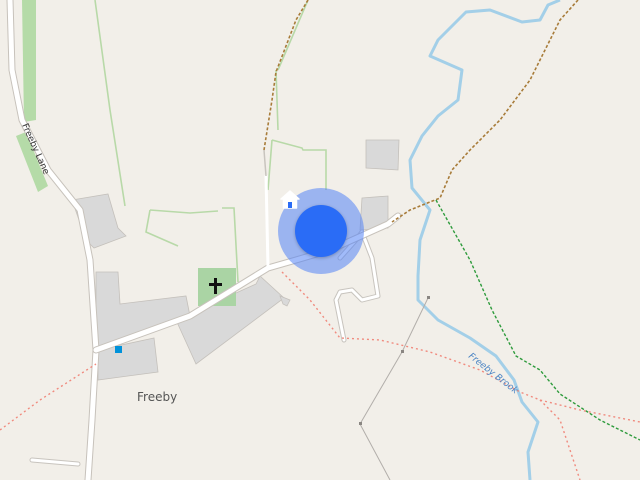 The height and width of the screenshot is (480, 640). What do you see at coordinates (382, 155) in the screenshot?
I see `building` at bounding box center [382, 155].